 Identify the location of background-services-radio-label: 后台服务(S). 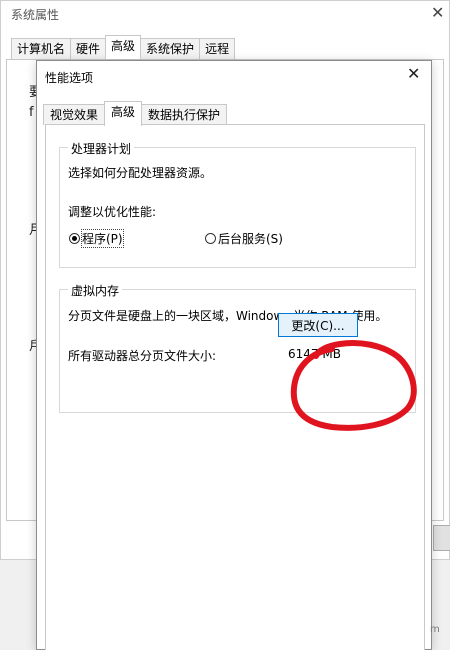
(250, 238).